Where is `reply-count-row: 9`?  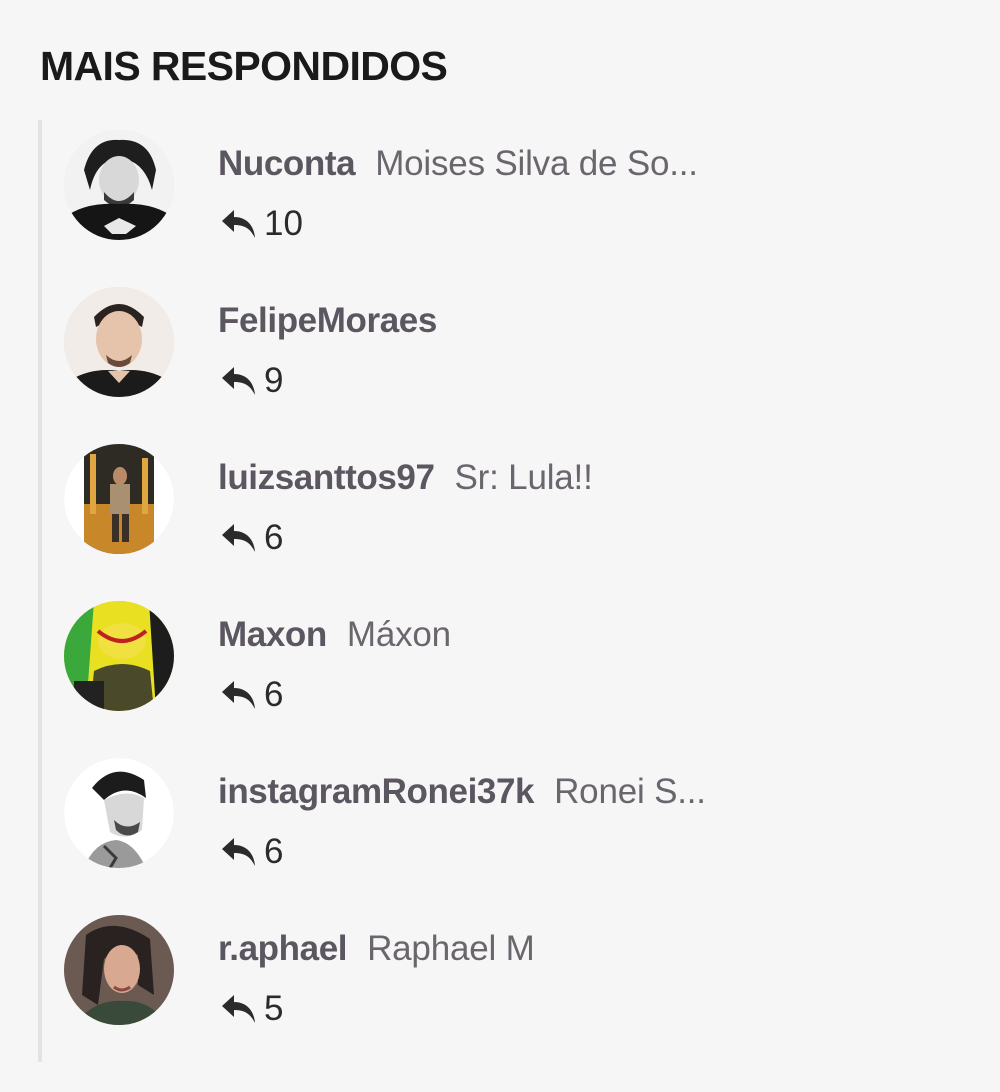
reply-count-row: 9 is located at coordinates (251, 381).